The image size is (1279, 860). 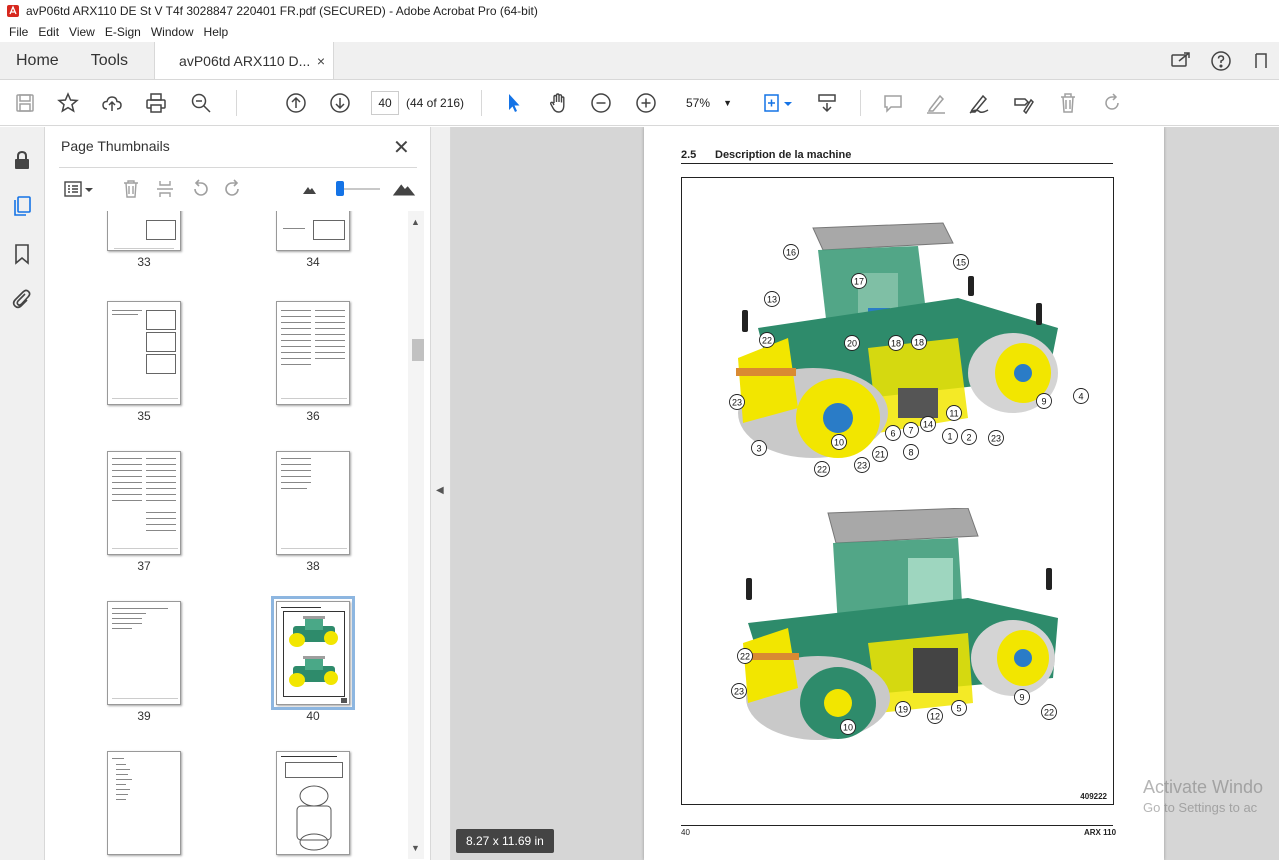 I want to click on callout-upper-22: 22, so click(x=767, y=340).